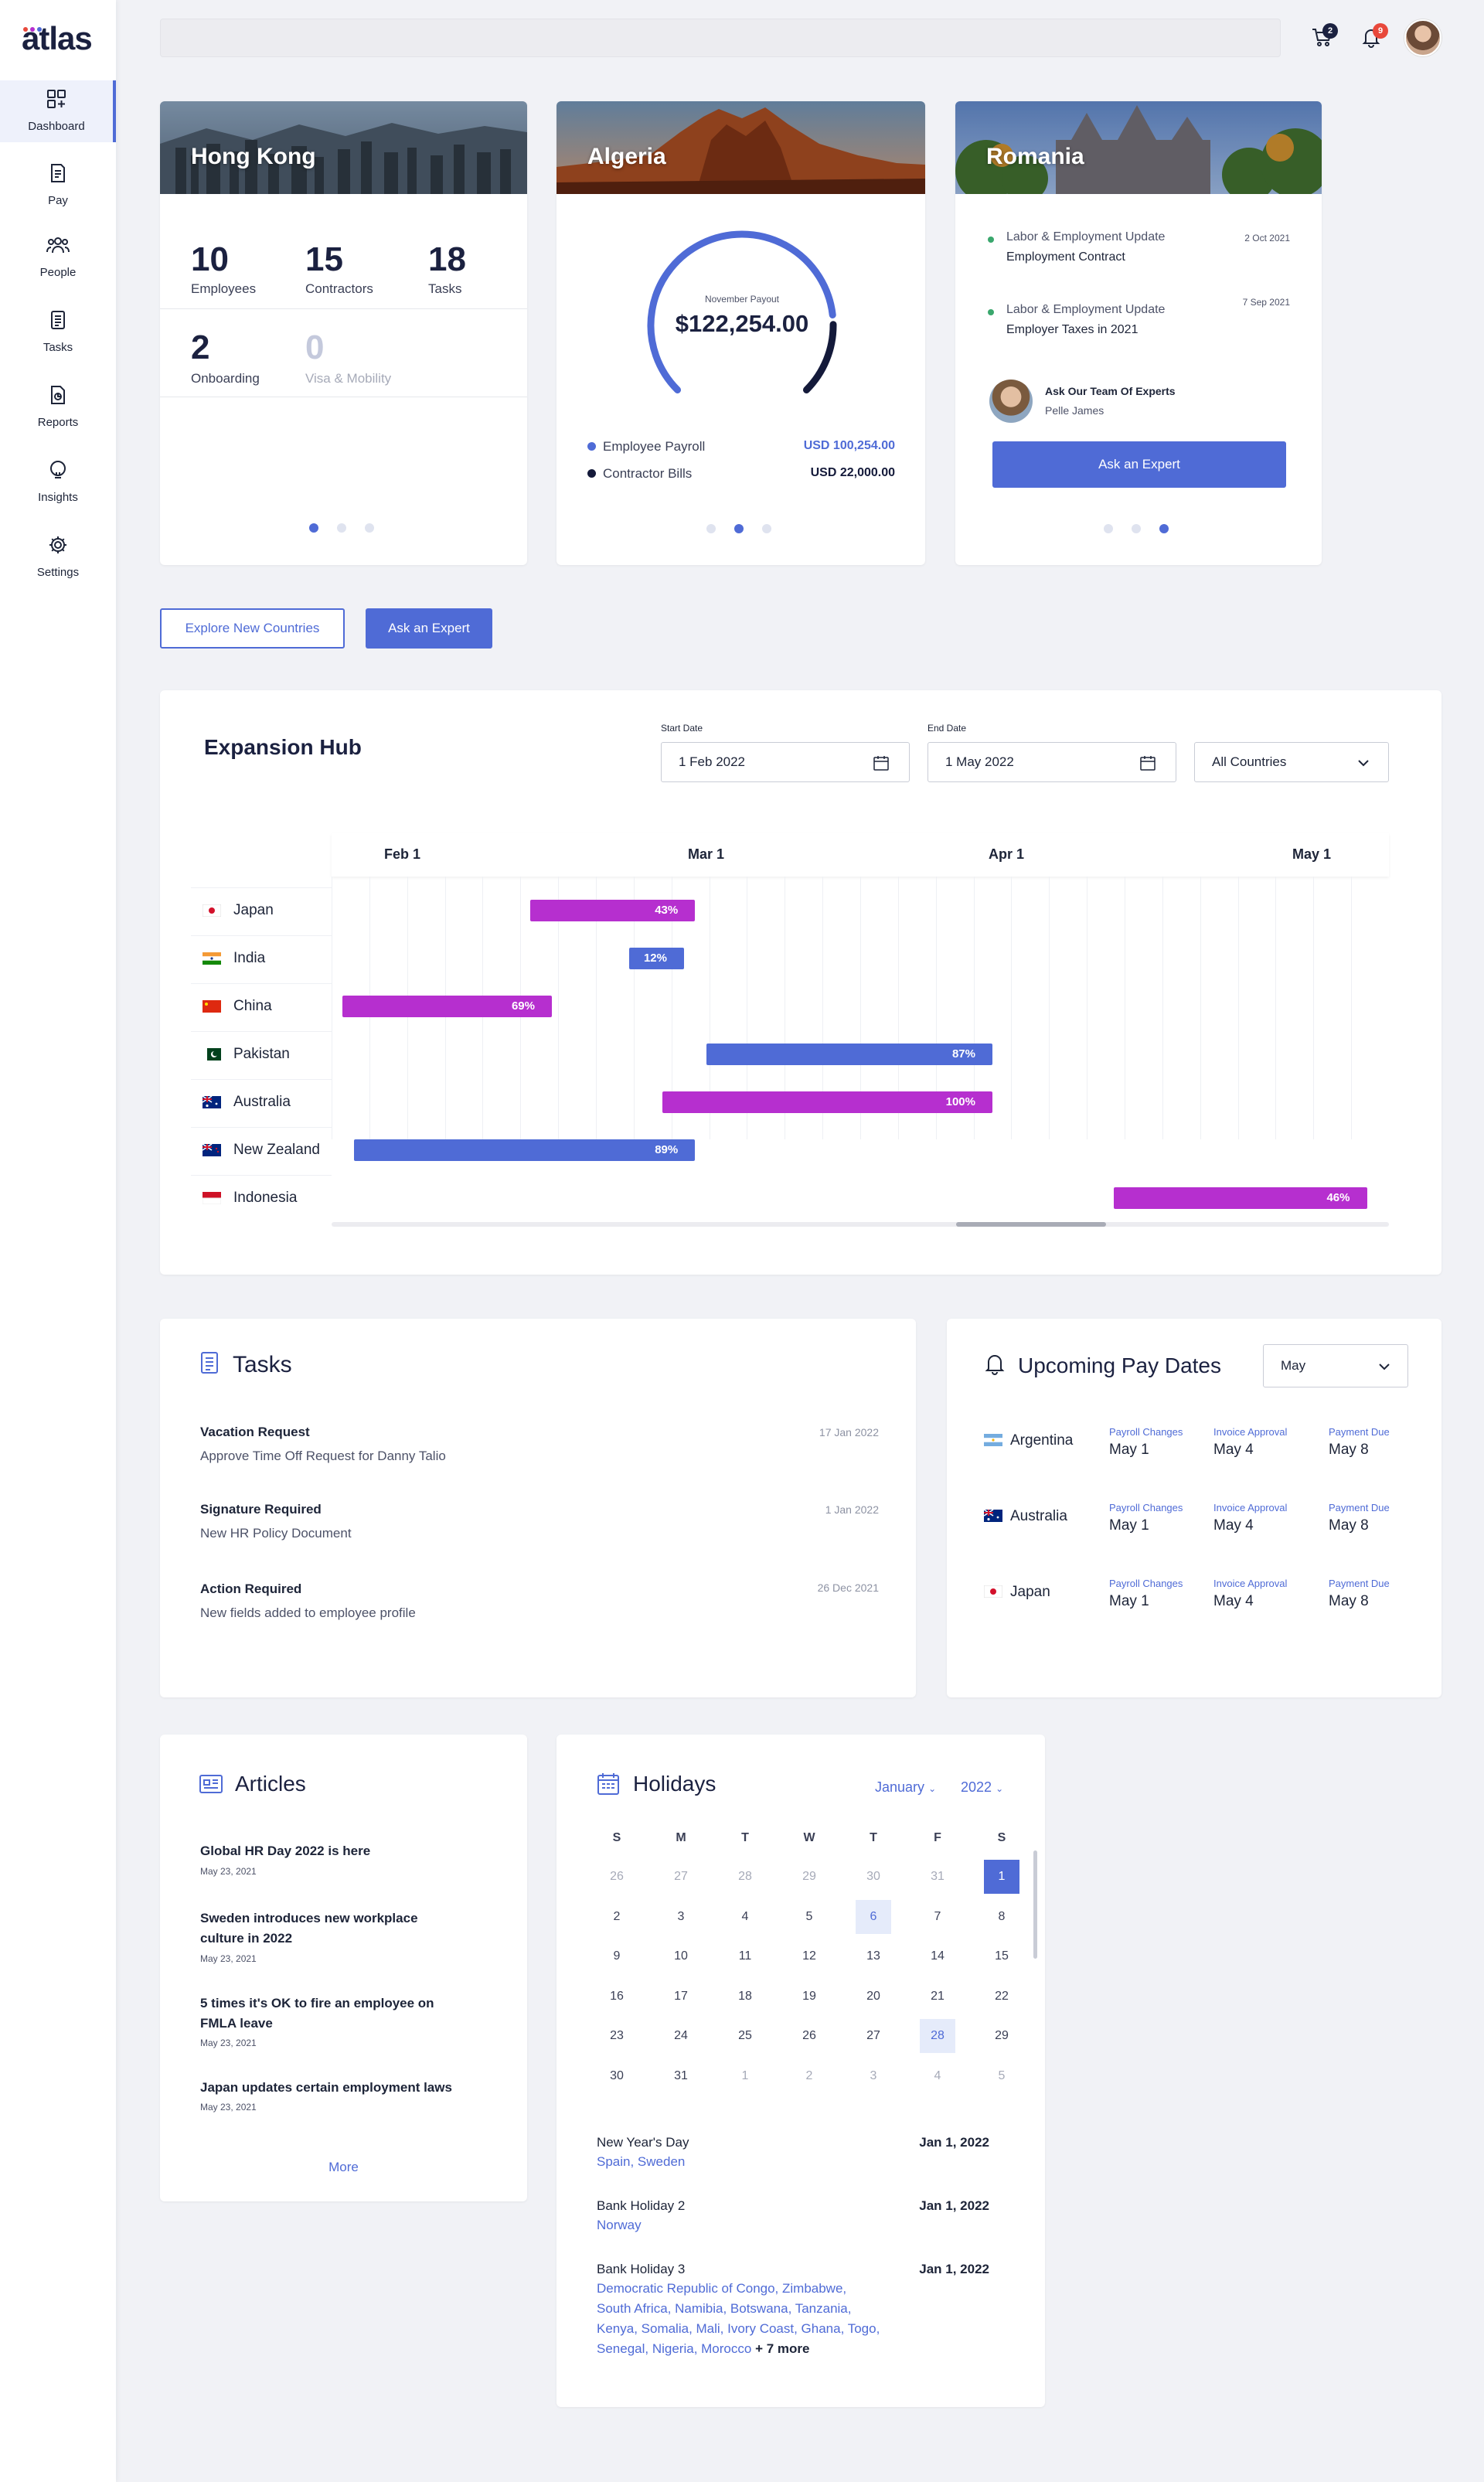 The height and width of the screenshot is (2482, 1484). Describe the element at coordinates (681, 1956) in the screenshot. I see `calendar-day: 10` at that location.